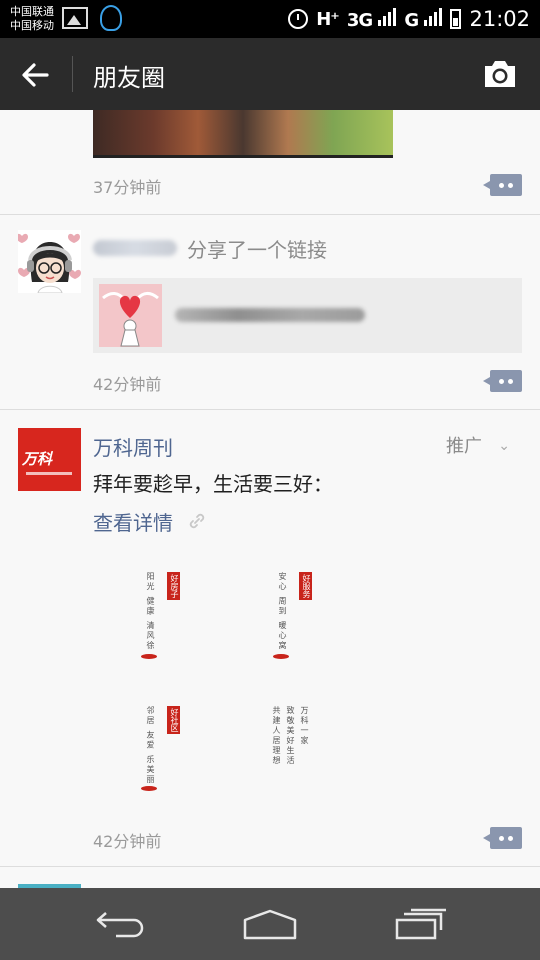 This screenshot has width=540, height=960. I want to click on home-nav-icon, so click(270, 924).